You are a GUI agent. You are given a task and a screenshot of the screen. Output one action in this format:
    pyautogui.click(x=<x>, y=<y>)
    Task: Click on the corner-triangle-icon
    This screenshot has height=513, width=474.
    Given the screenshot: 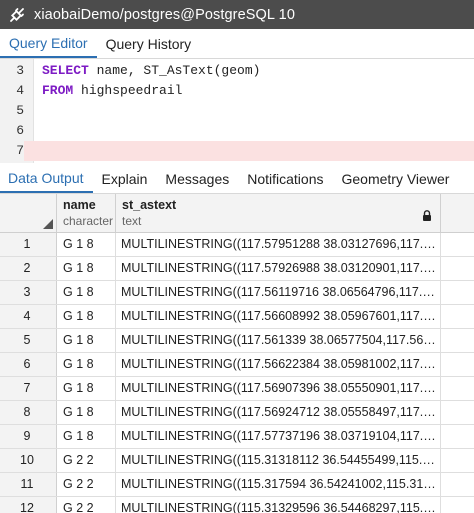 What is the action you would take?
    pyautogui.click(x=48, y=224)
    